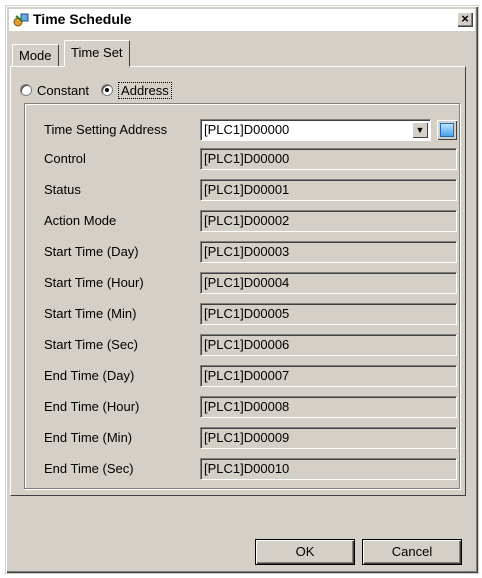 This screenshot has width=482, height=578. What do you see at coordinates (91, 251) in the screenshot?
I see `row-label: Start Time (Day)` at bounding box center [91, 251].